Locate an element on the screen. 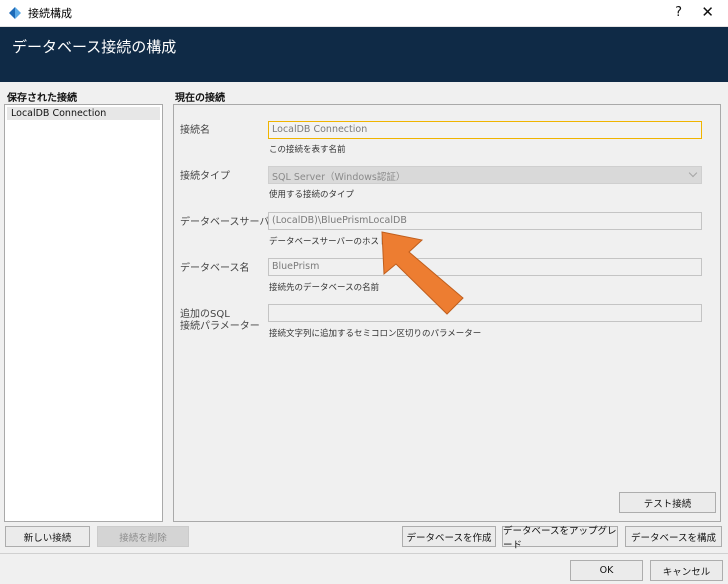 The width and height of the screenshot is (728, 584). database-server-label: データベースサーバー is located at coordinates (230, 222).